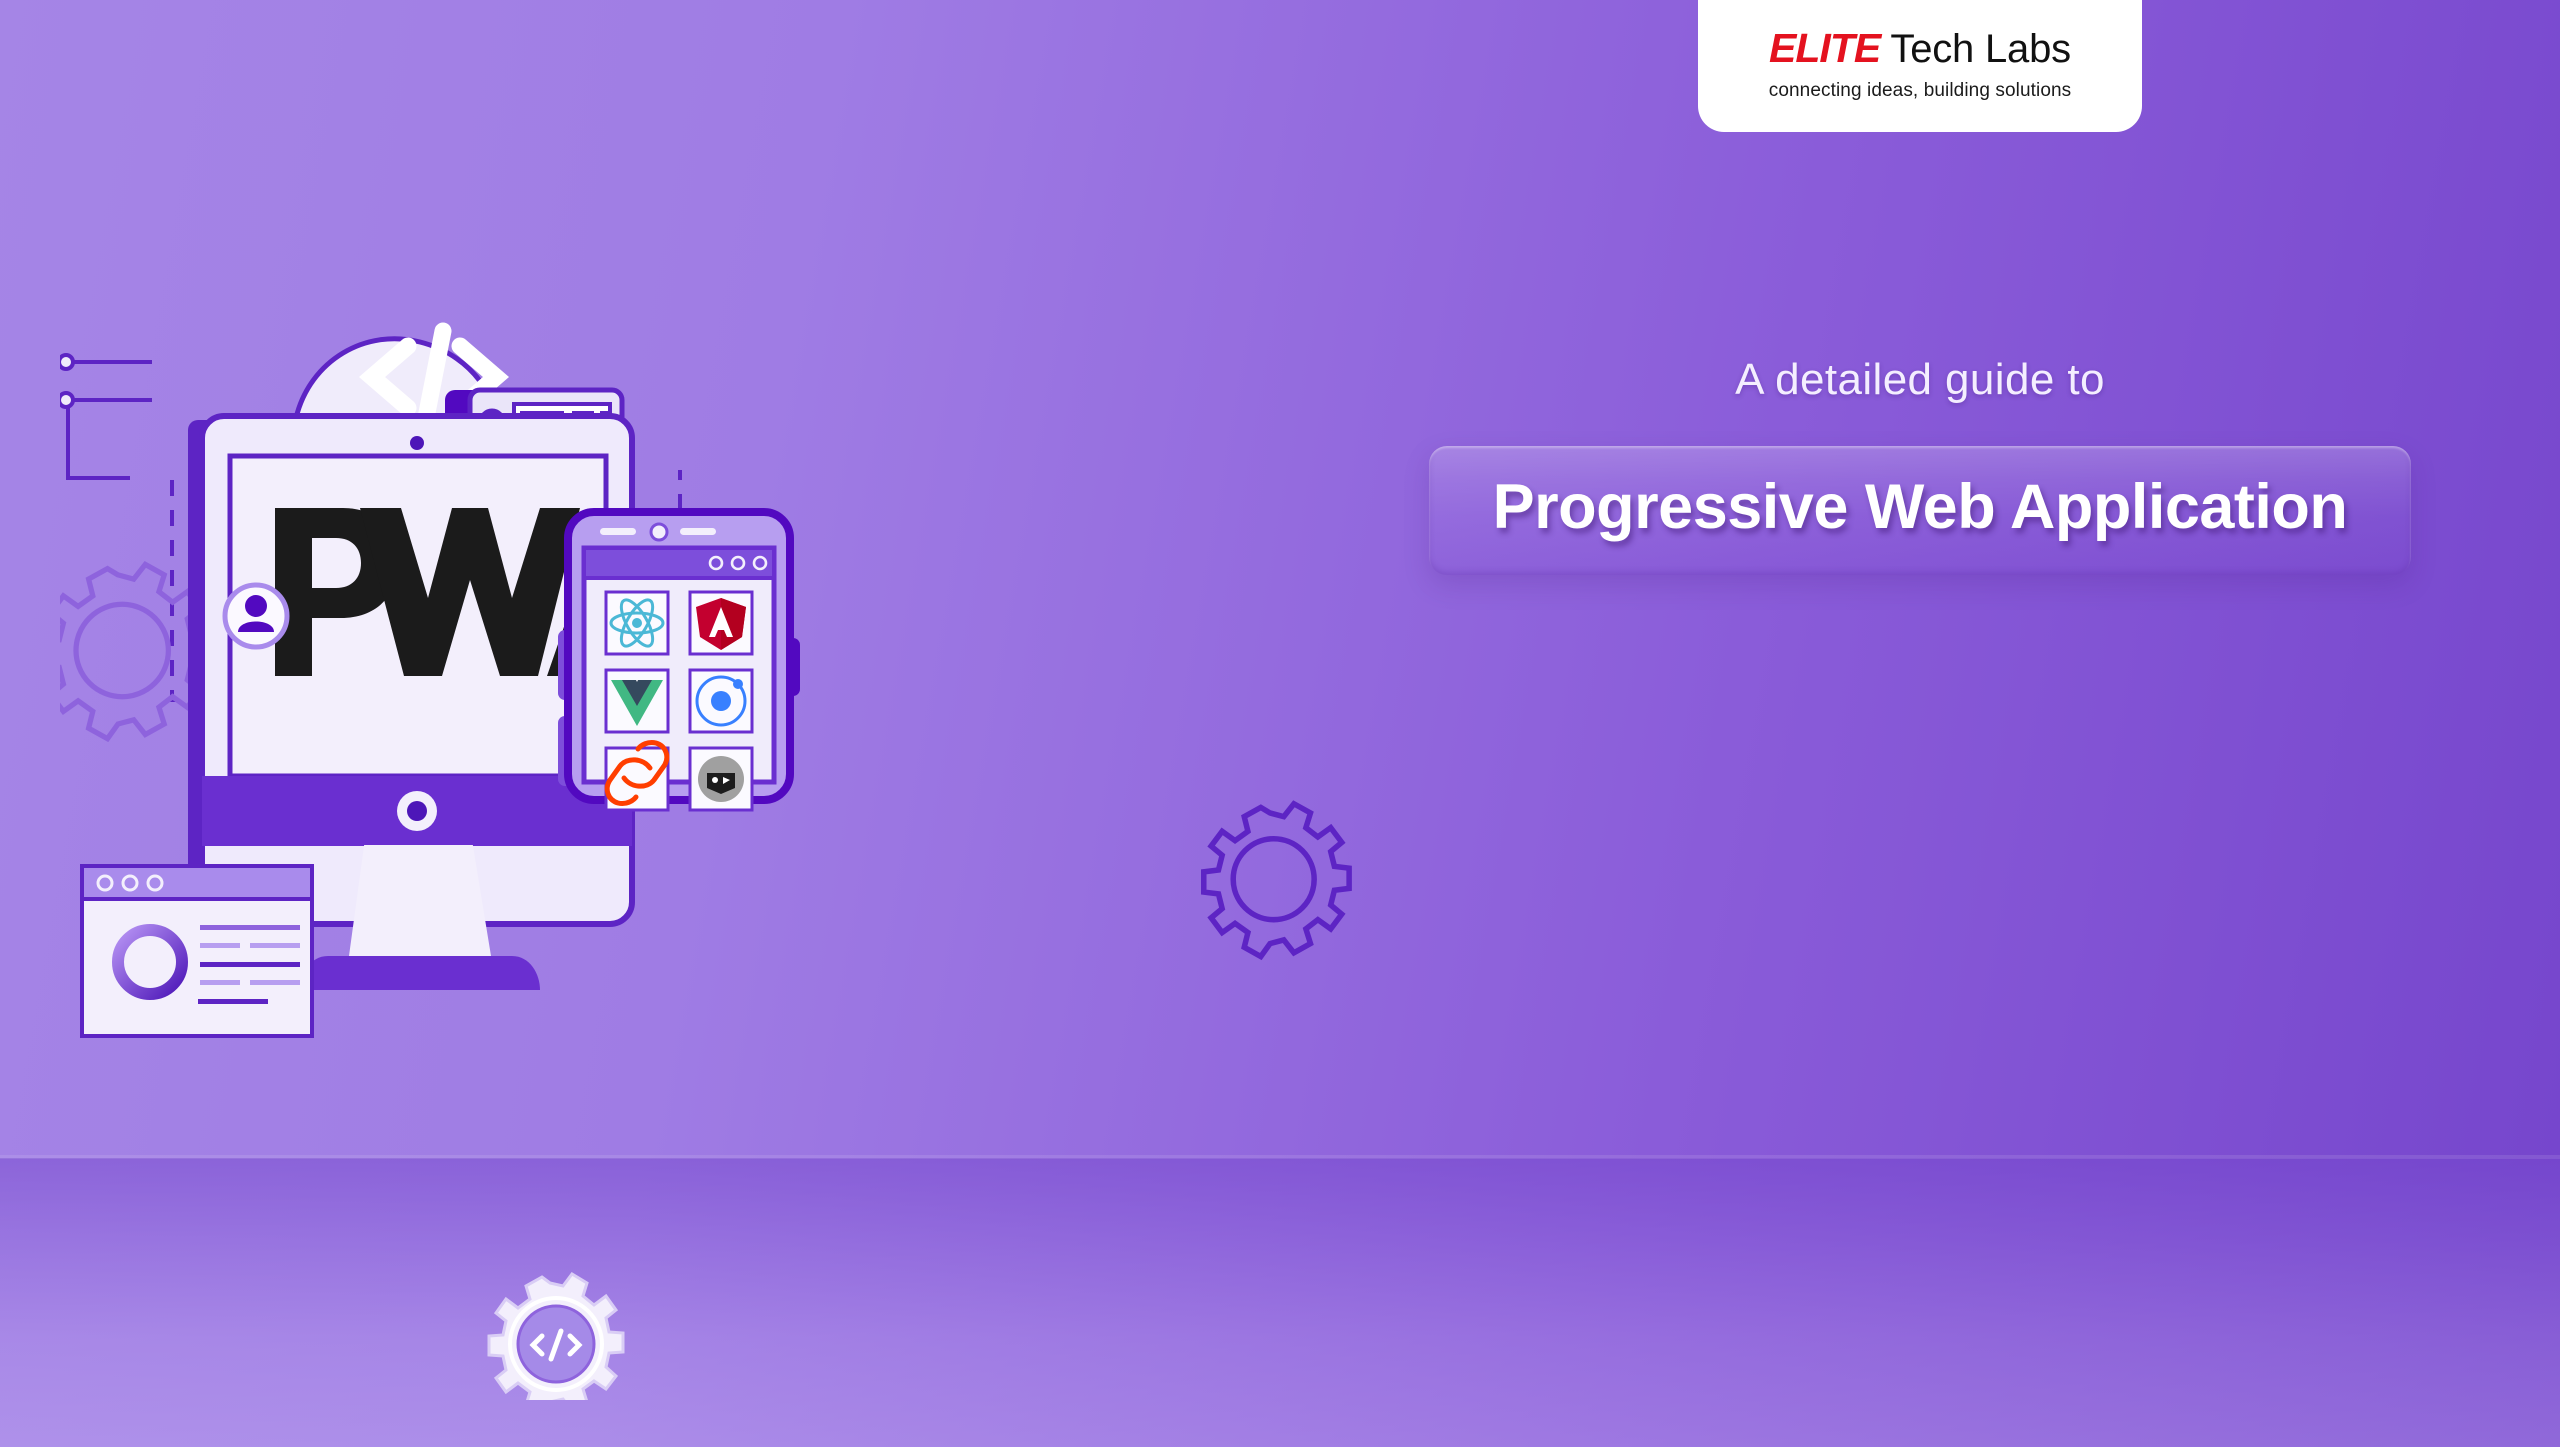  I want to click on brand-name-elite: ELITE, so click(1825, 48).